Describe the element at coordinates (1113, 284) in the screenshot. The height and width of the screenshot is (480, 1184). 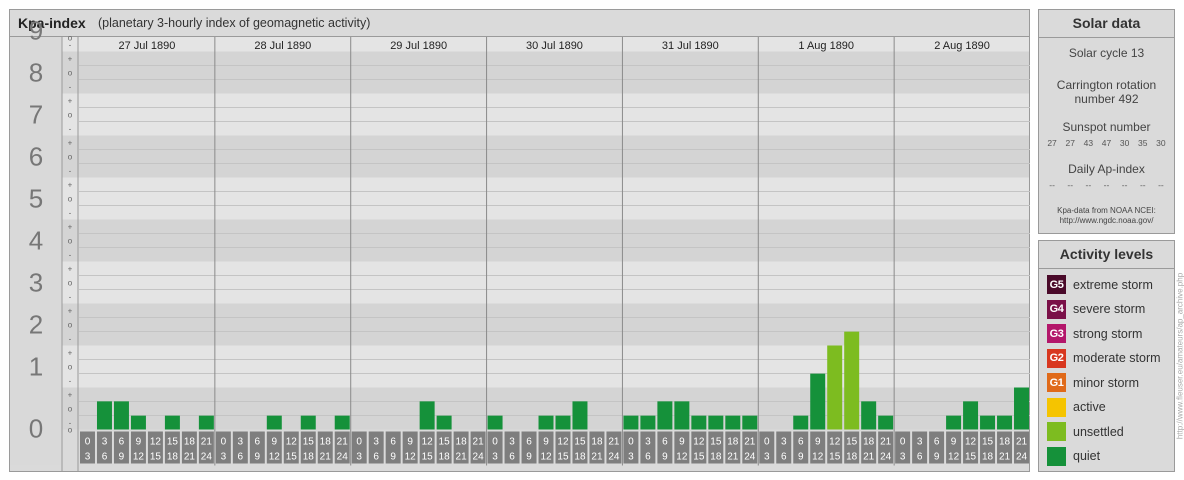
I see `legend-label: extreme storm` at that location.